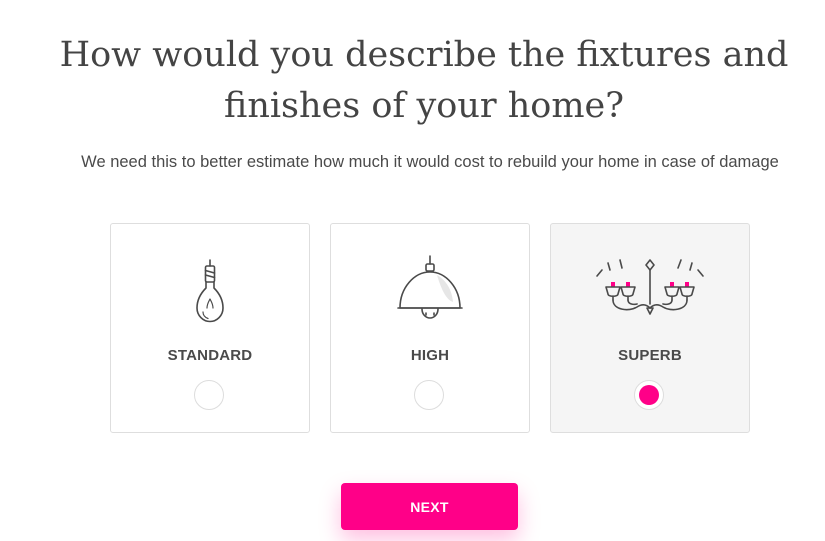 This screenshot has width=825, height=541. I want to click on option-card-superb: SUPERB, so click(650, 328).